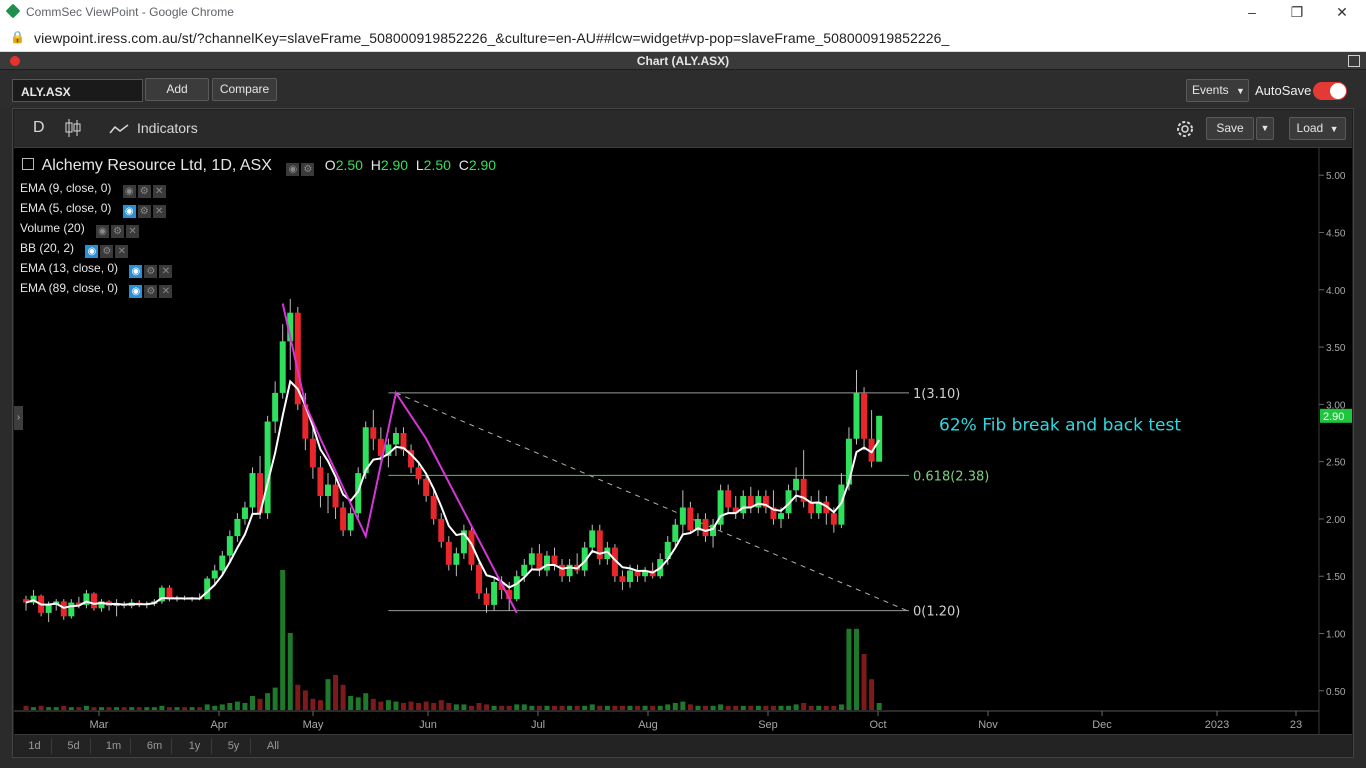  Describe the element at coordinates (1265, 128) in the screenshot. I see `save-options-chevron-icon: ▼` at that location.